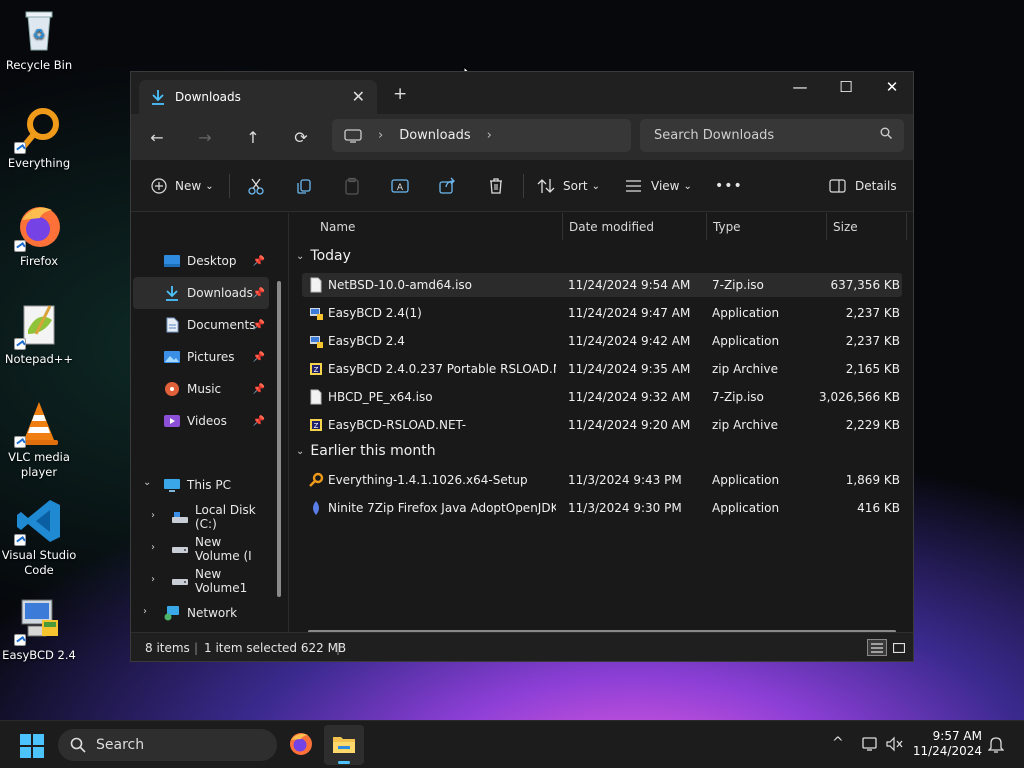  Describe the element at coordinates (39, 621) in the screenshot. I see `easybcd-icon` at that location.